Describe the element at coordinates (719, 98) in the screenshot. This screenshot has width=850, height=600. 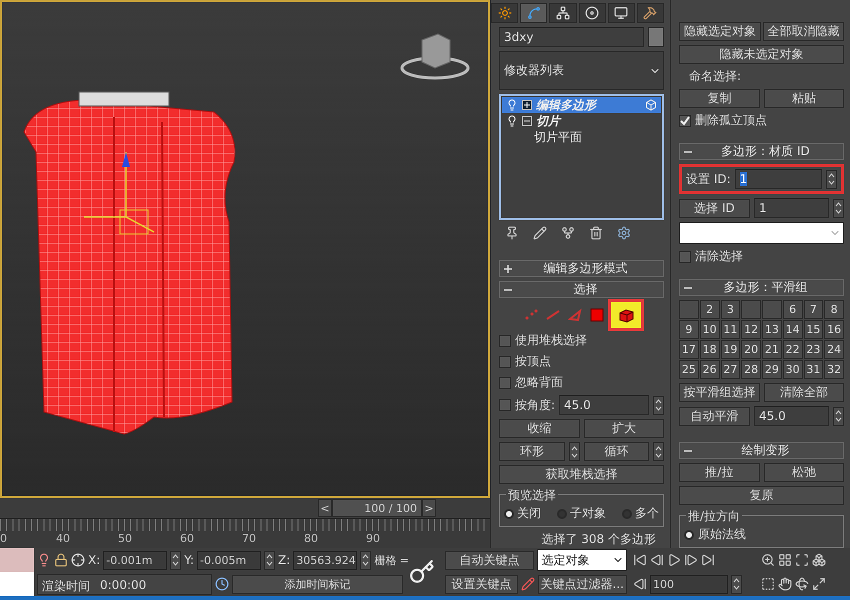
I see `named-selection-button: 复制` at that location.